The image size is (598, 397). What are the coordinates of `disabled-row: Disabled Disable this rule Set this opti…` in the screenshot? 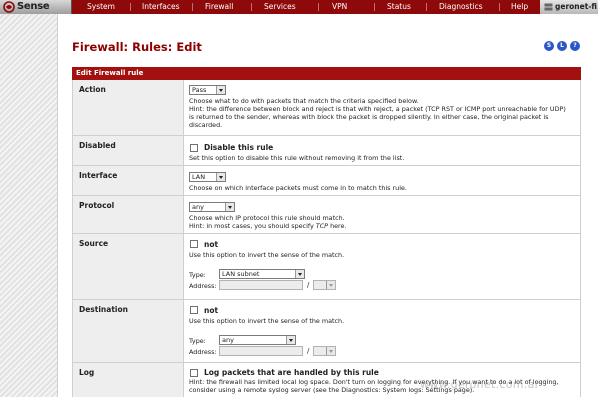 It's located at (326, 151).